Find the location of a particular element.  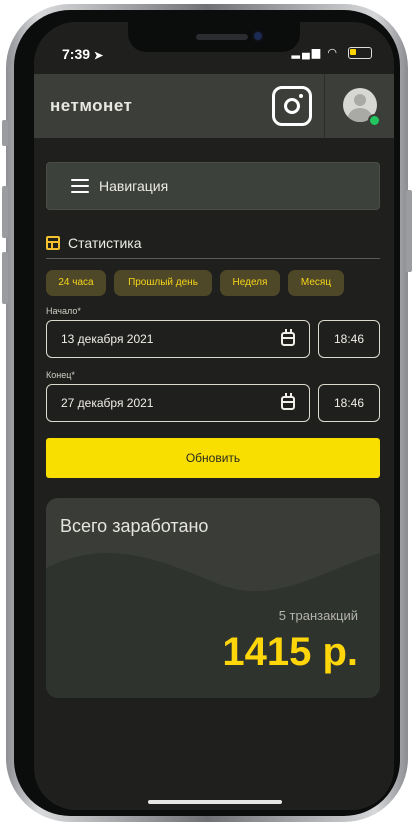

total-amount: 1415 р. is located at coordinates (290, 652).